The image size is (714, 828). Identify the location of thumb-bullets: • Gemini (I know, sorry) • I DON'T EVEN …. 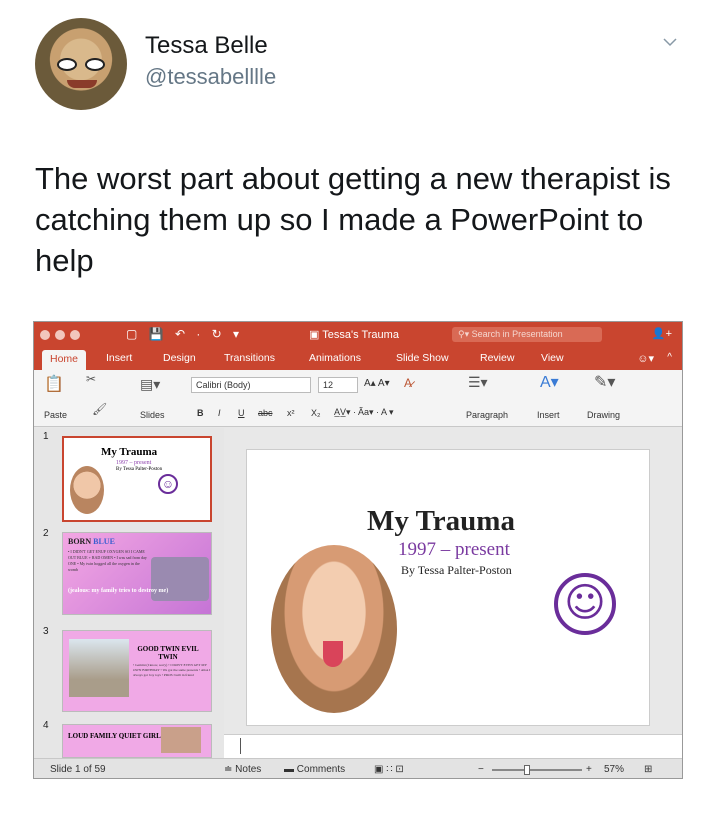
(172, 670).